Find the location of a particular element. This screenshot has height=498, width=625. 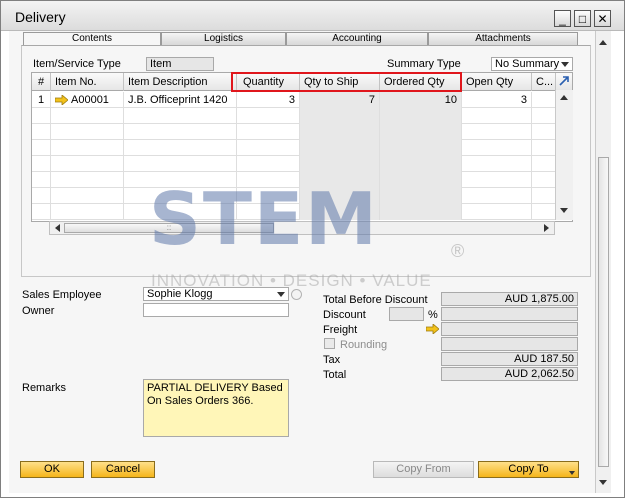

freight-value is located at coordinates (509, 329).